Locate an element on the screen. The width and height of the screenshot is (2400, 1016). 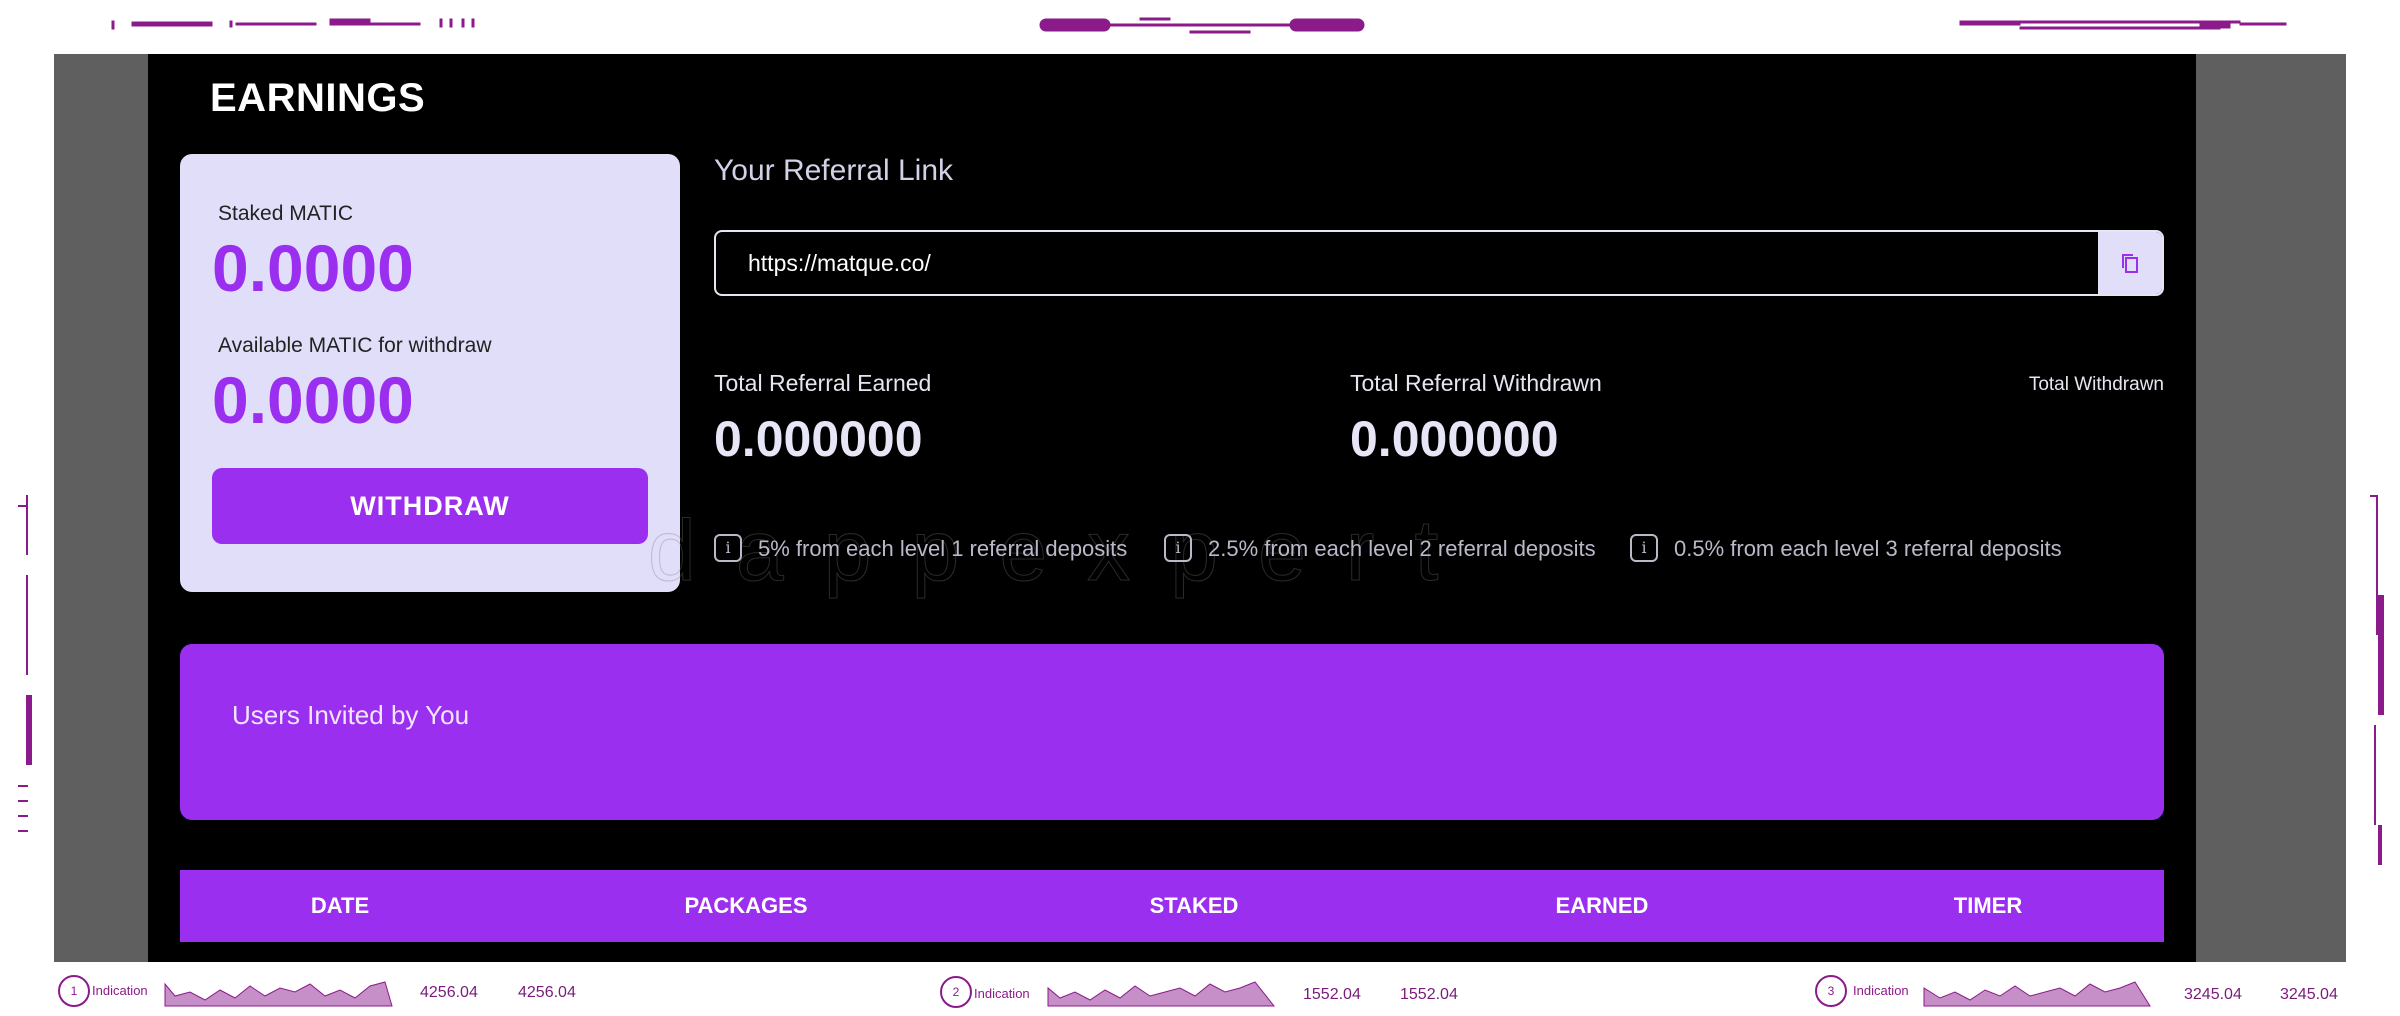
level-1-text: 5% from each level 1 referral deposits is located at coordinates (943, 548).